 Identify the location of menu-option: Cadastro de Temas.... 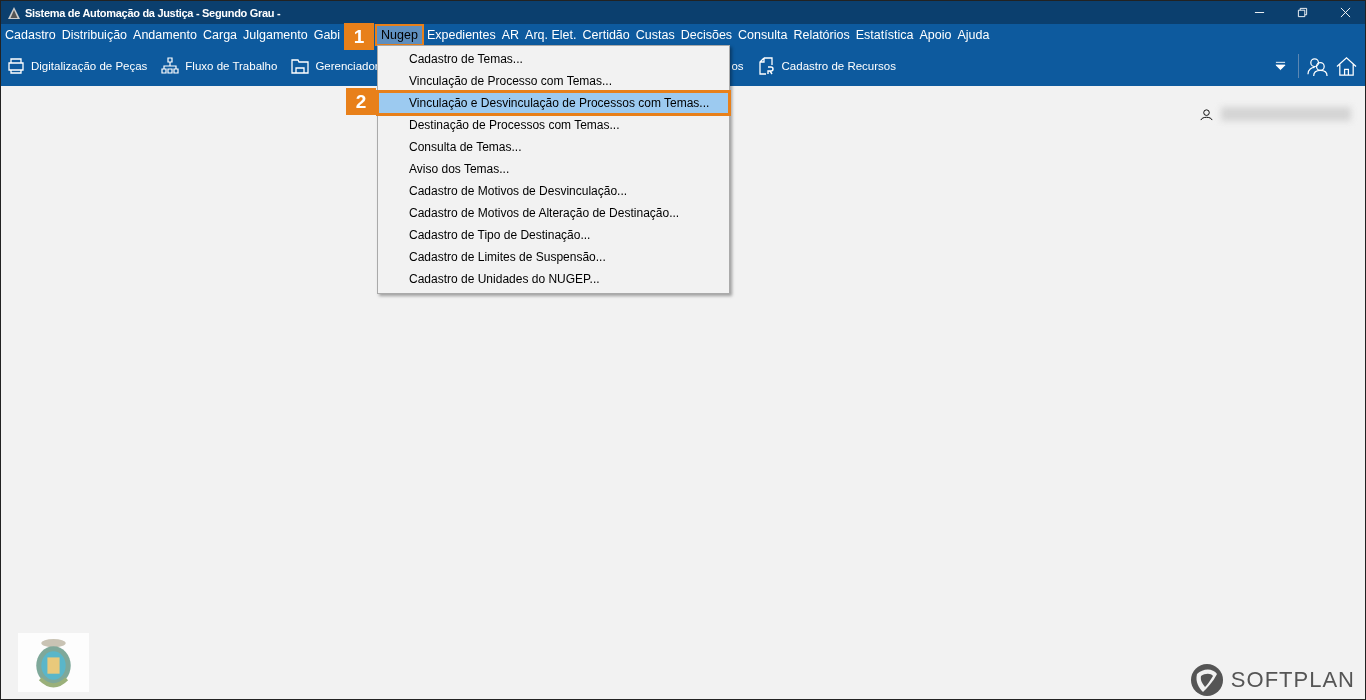
(553, 59).